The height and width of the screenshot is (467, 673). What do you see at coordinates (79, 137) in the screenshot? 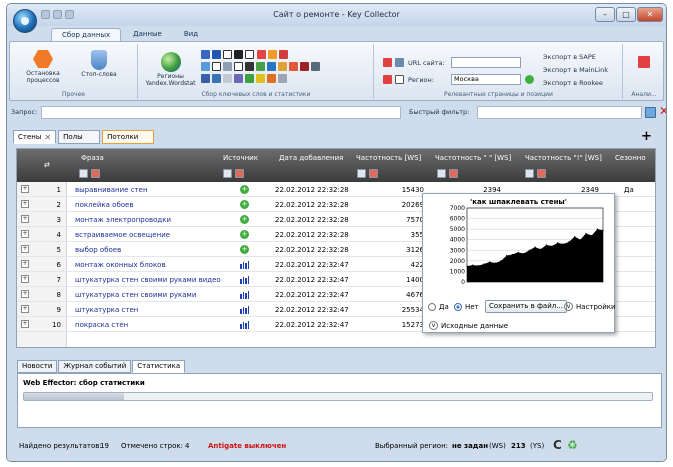
I see `doc-tab-poly: Полы` at bounding box center [79, 137].